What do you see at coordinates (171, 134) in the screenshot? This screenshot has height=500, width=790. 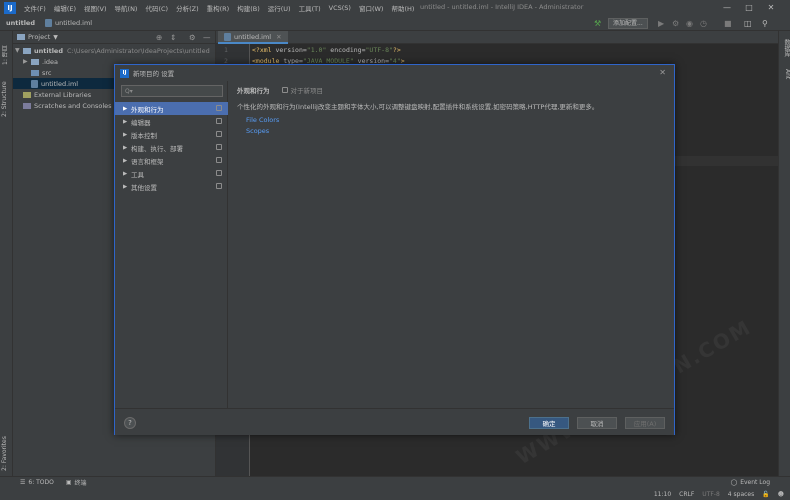 I see `settings-item-vcs: ▶ 版本控制` at bounding box center [171, 134].